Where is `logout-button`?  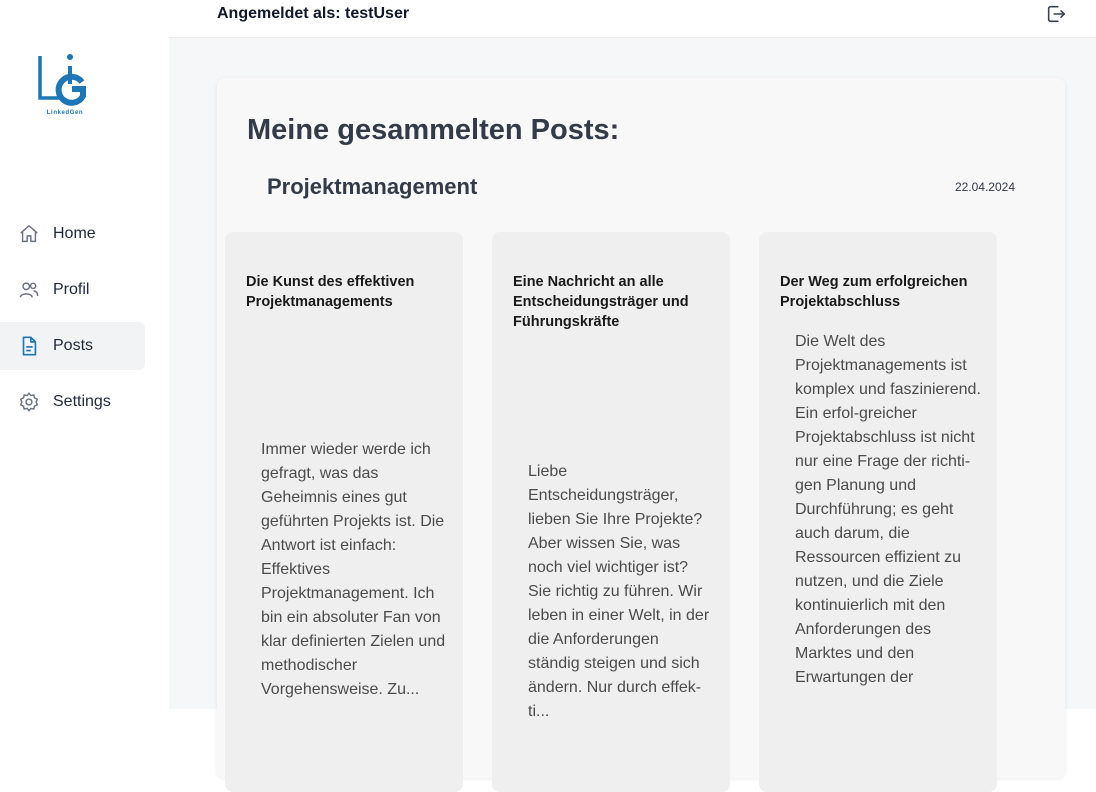 logout-button is located at coordinates (1056, 14).